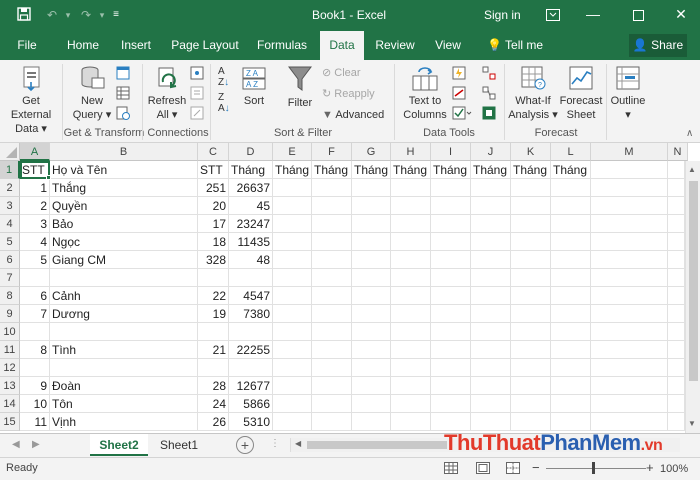  What do you see at coordinates (342, 45) in the screenshot?
I see `tab-data: Data` at bounding box center [342, 45].